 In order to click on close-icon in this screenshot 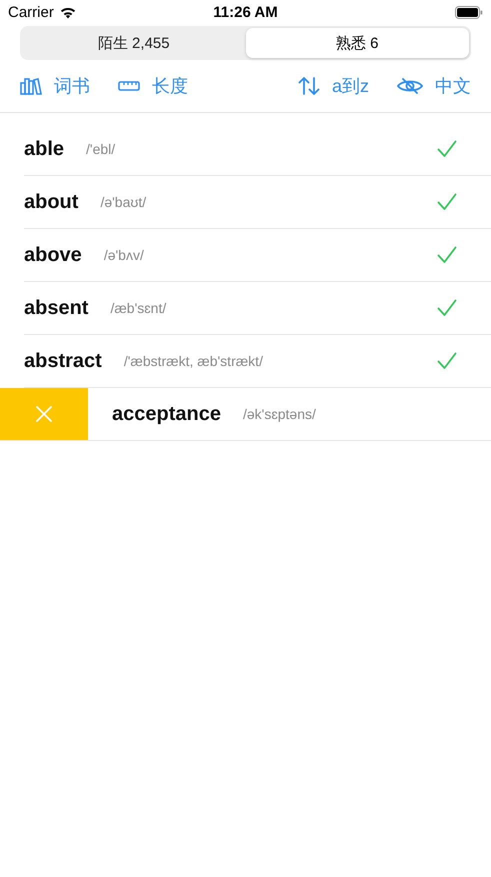, I will do `click(44, 414)`.